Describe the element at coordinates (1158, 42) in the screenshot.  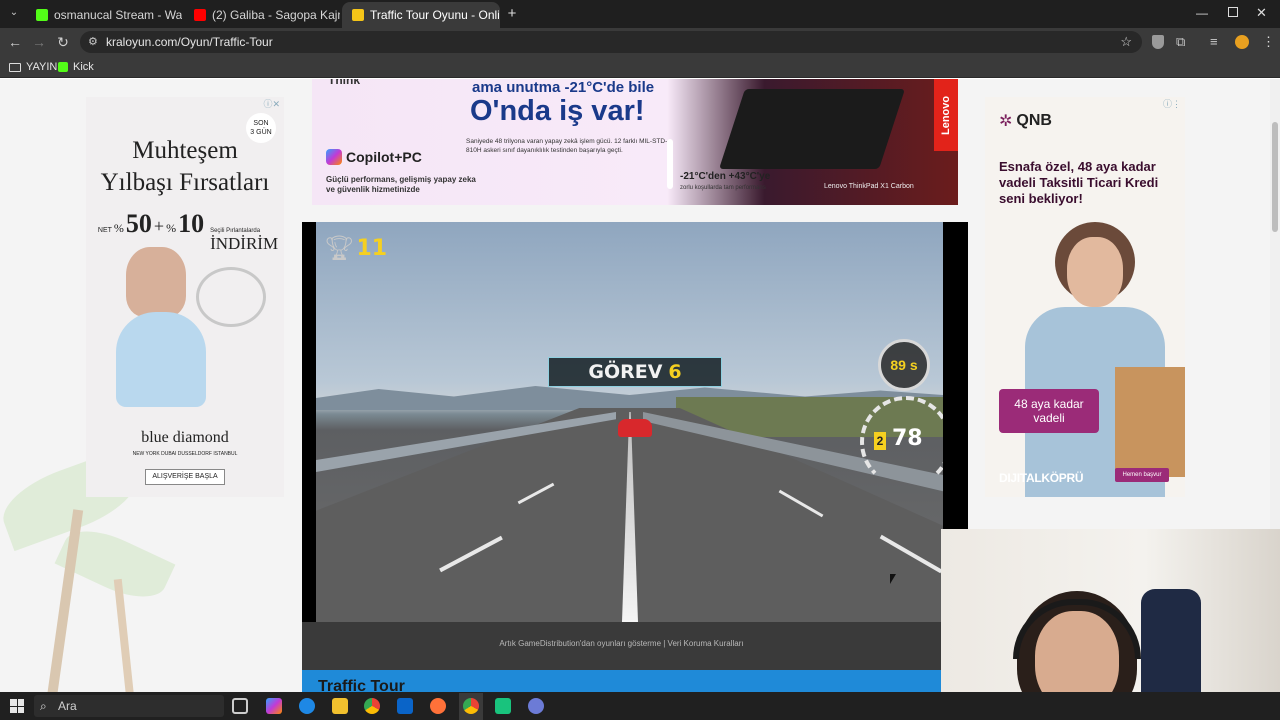
I see `shield-icon` at that location.